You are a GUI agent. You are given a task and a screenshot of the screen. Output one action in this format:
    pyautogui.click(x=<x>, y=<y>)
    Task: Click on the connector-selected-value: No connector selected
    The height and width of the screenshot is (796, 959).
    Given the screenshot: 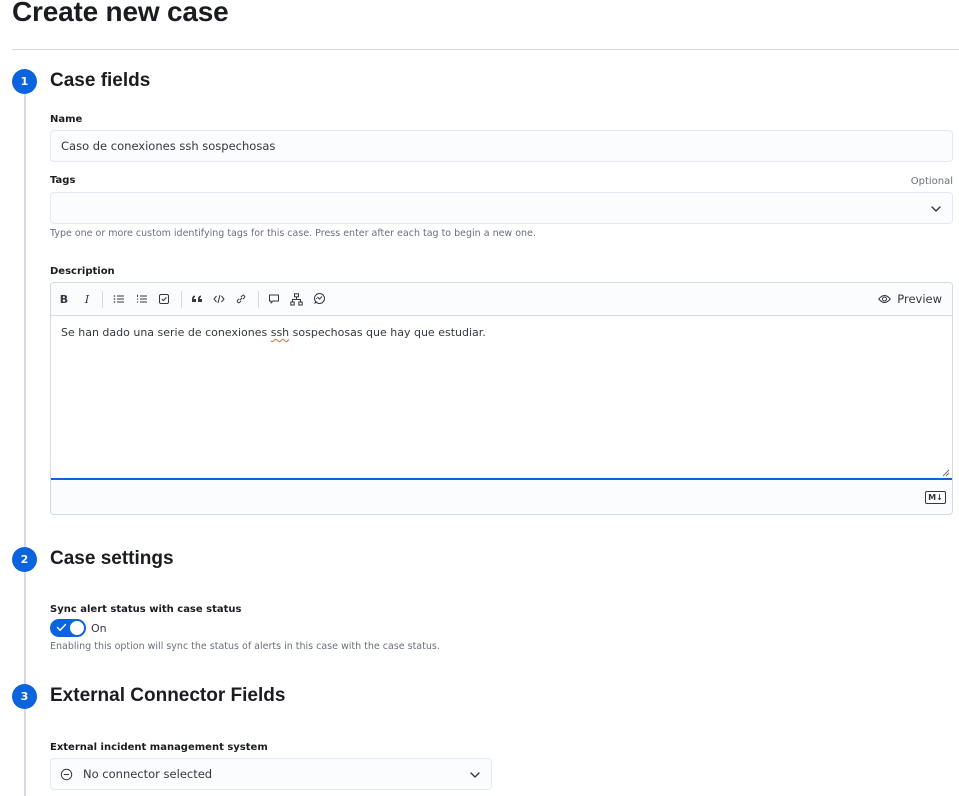 What is the action you would take?
    pyautogui.click(x=148, y=774)
    